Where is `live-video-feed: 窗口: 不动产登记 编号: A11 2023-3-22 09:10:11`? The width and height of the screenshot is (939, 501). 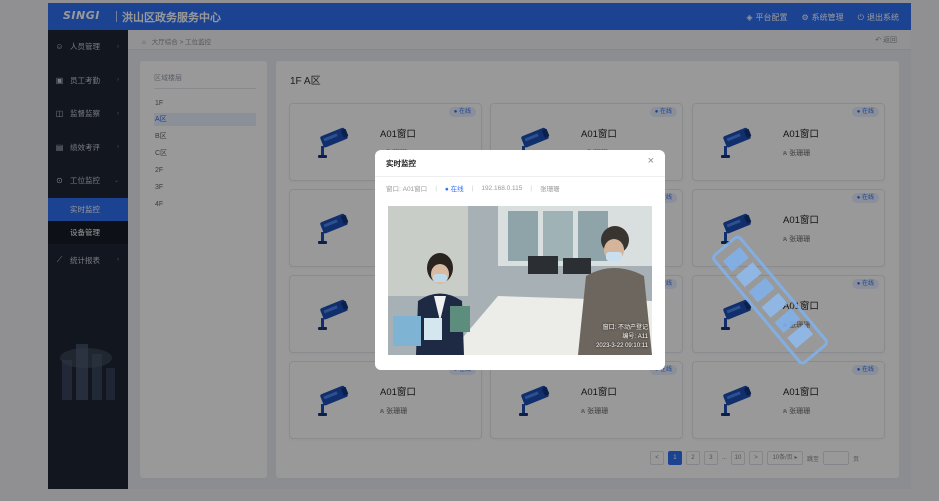
live-video-feed: 窗口: 不动产登记 编号: A11 2023-3-22 09:10:11 is located at coordinates (520, 280).